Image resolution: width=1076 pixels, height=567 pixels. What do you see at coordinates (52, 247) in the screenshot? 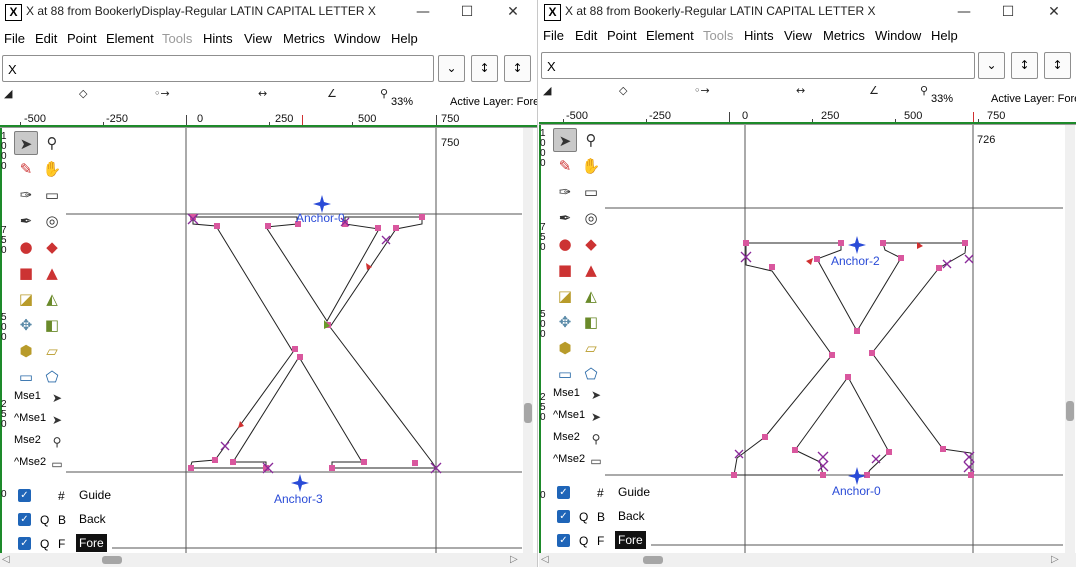
I see `hv-curve-tool: ◆` at bounding box center [52, 247].